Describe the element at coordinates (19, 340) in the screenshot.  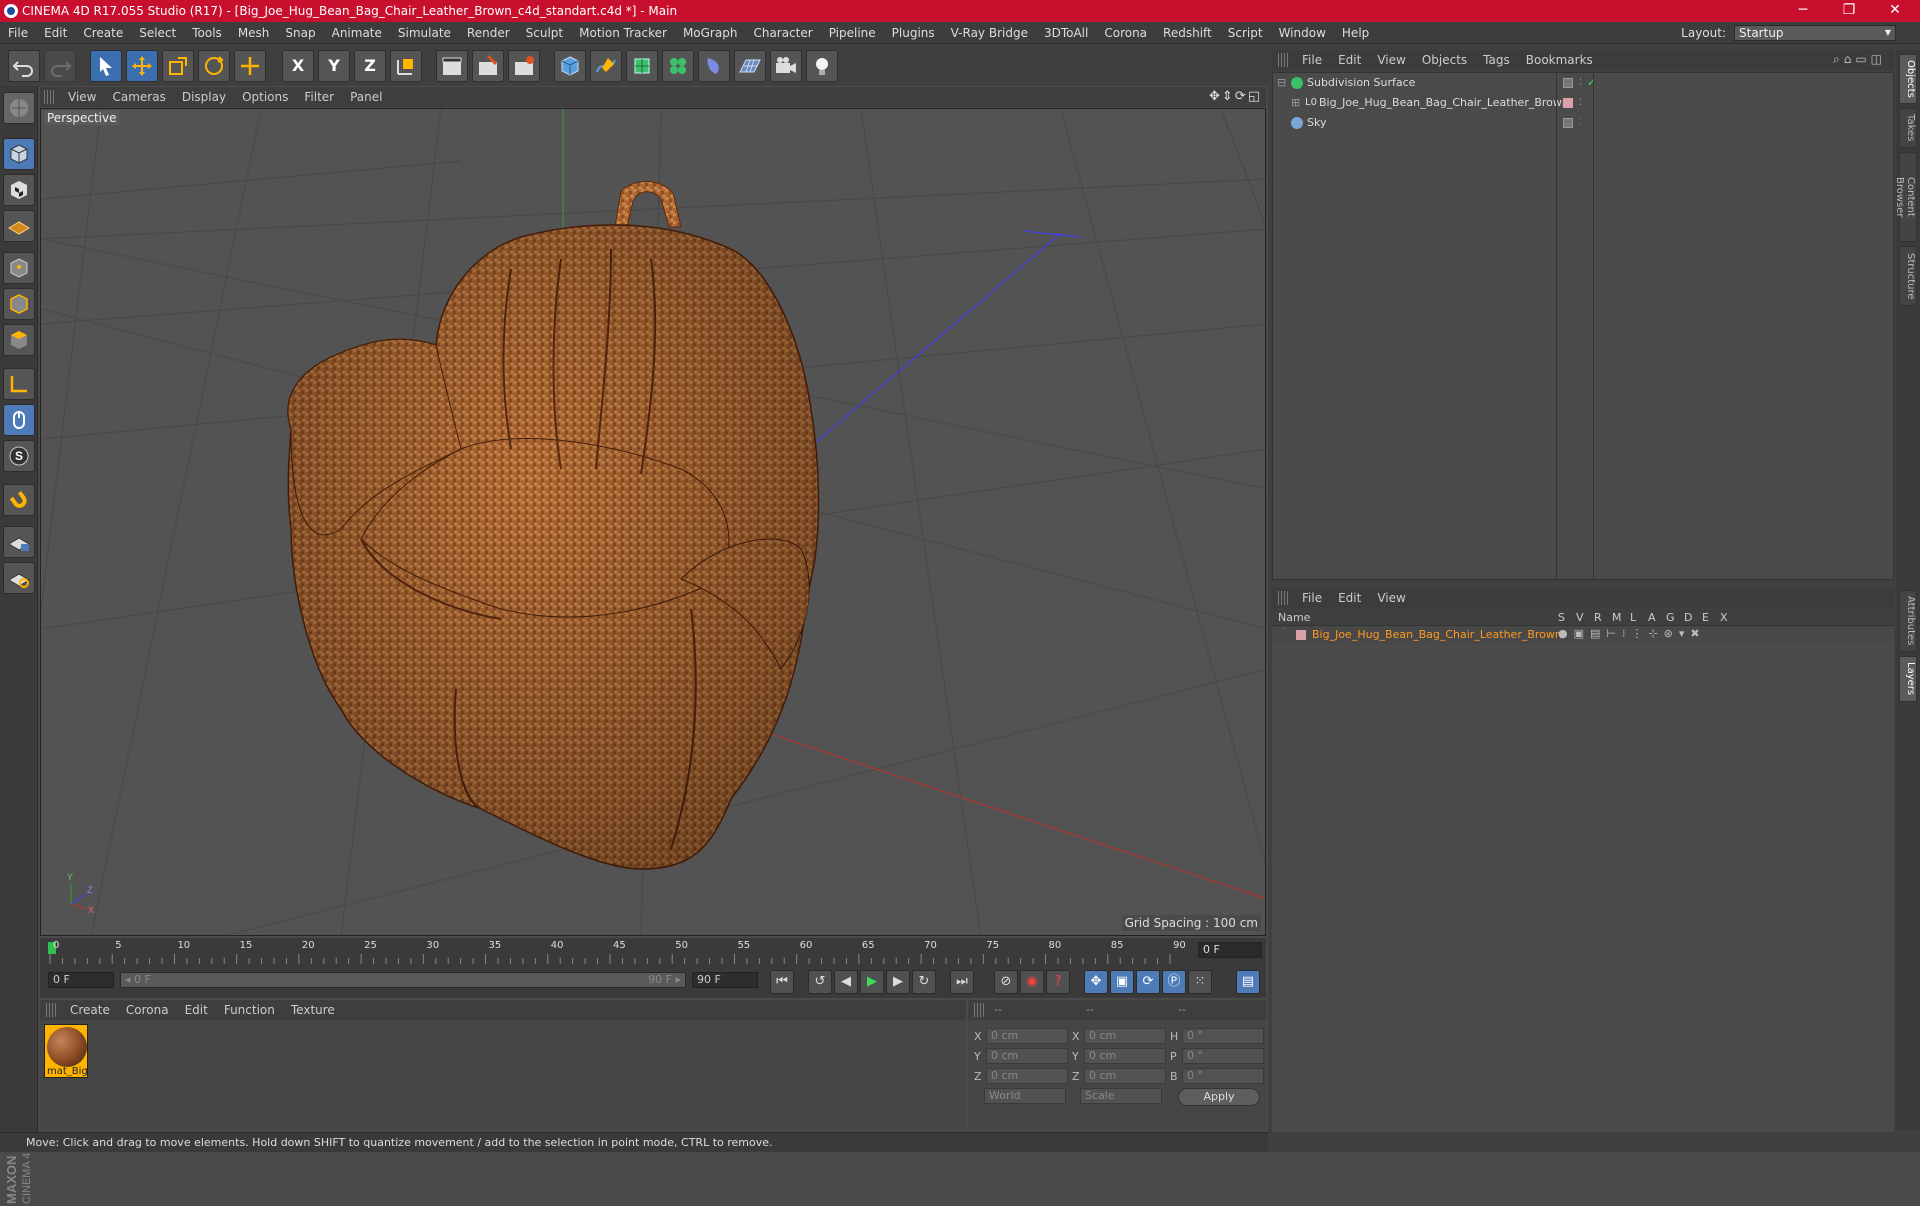
I see `polygons-mode-button` at that location.